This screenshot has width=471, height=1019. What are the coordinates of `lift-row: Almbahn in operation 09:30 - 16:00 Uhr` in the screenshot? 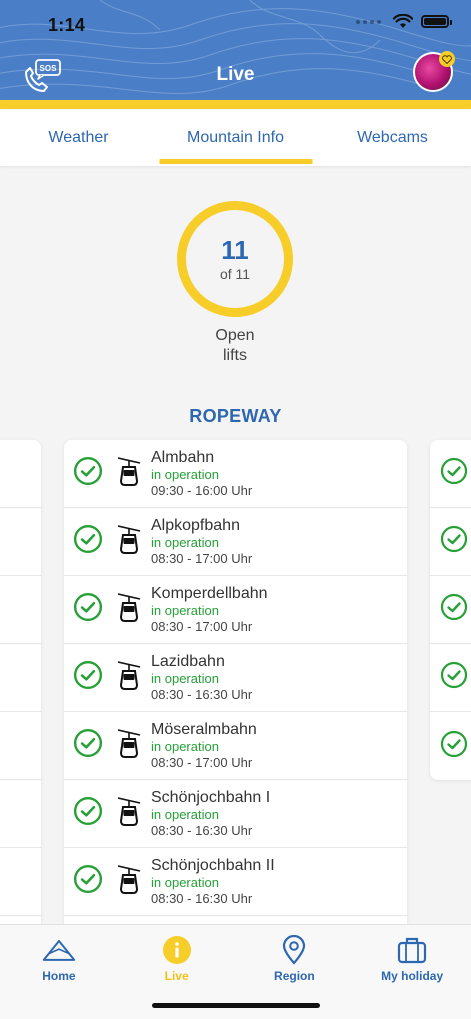 It's located at (235, 474).